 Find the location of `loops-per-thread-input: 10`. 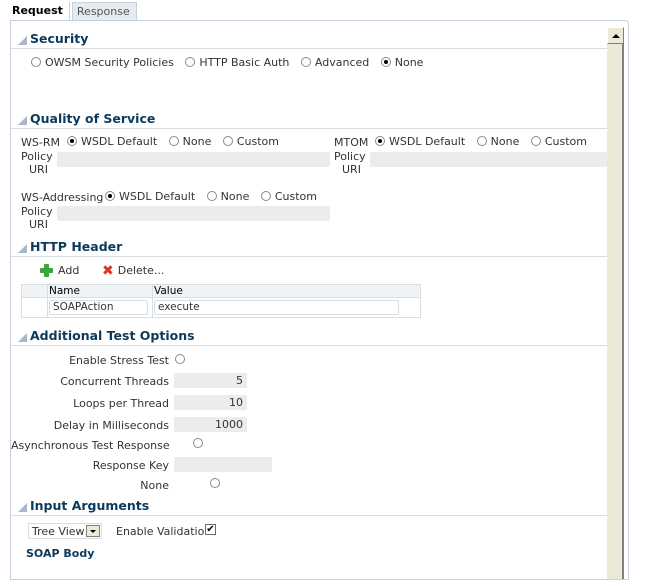

loops-per-thread-input: 10 is located at coordinates (210, 402).